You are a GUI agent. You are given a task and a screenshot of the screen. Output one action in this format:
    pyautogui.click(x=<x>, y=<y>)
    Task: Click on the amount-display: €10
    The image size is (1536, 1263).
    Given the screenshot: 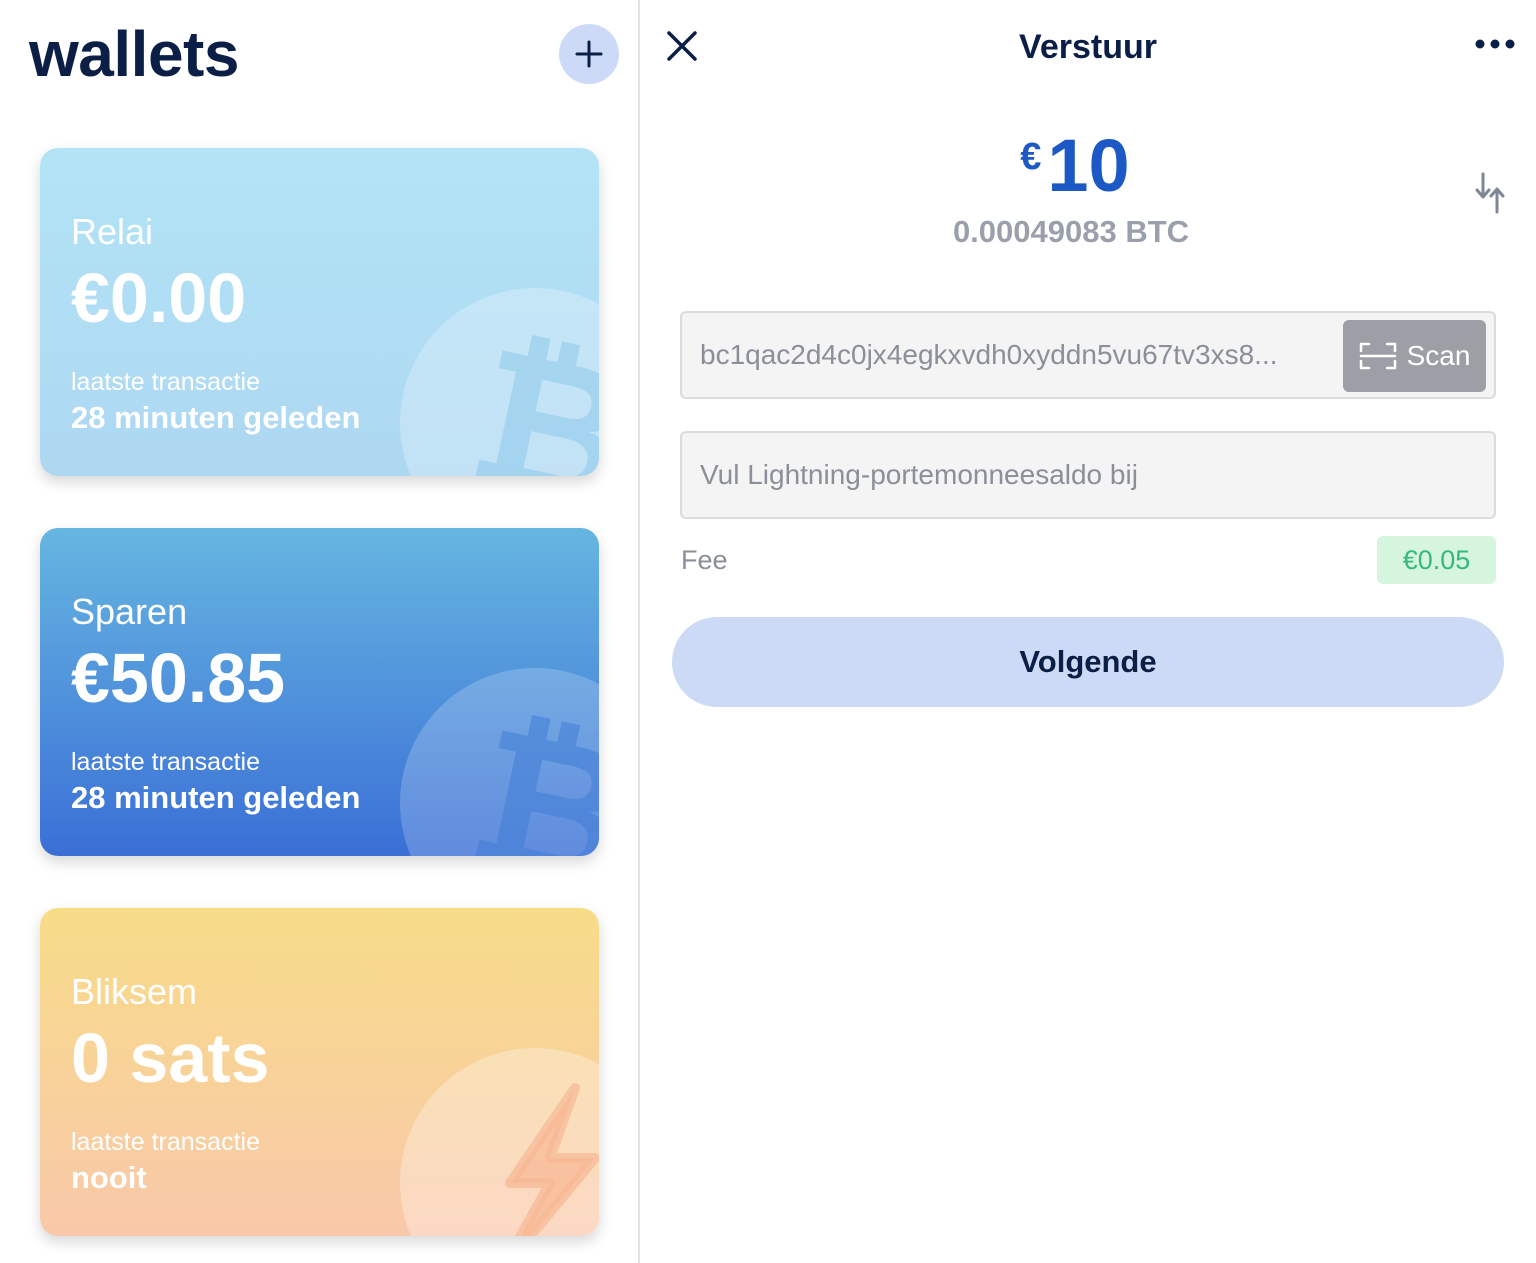 What is the action you would take?
    pyautogui.click(x=1075, y=166)
    